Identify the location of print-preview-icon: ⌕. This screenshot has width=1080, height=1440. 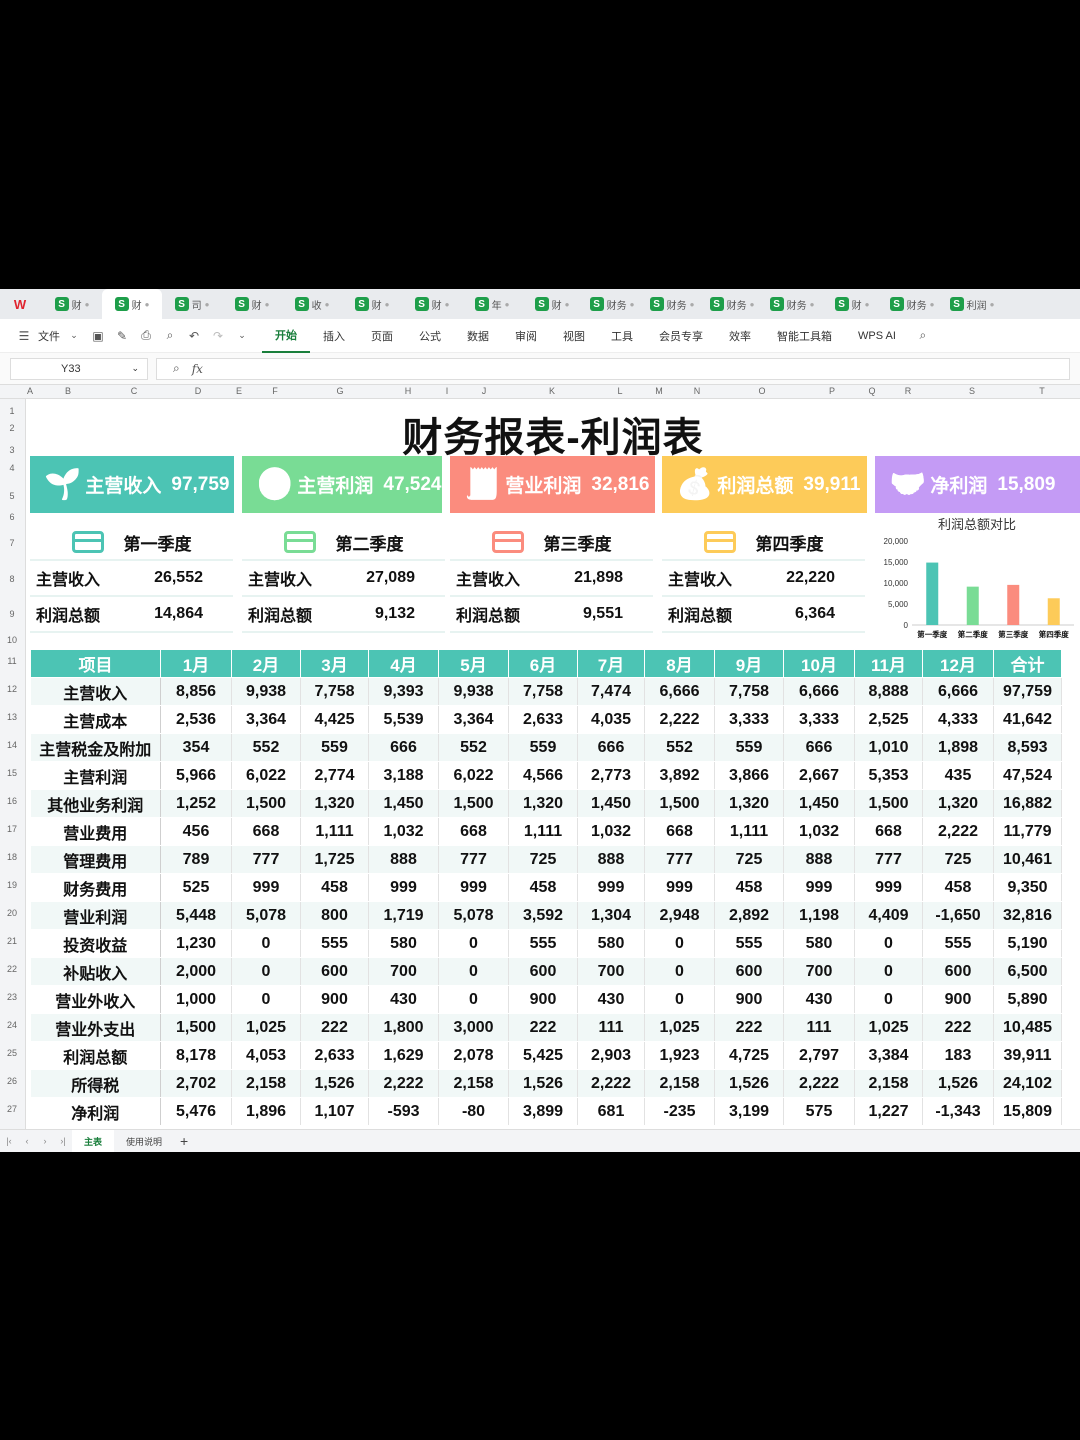
(170, 335).